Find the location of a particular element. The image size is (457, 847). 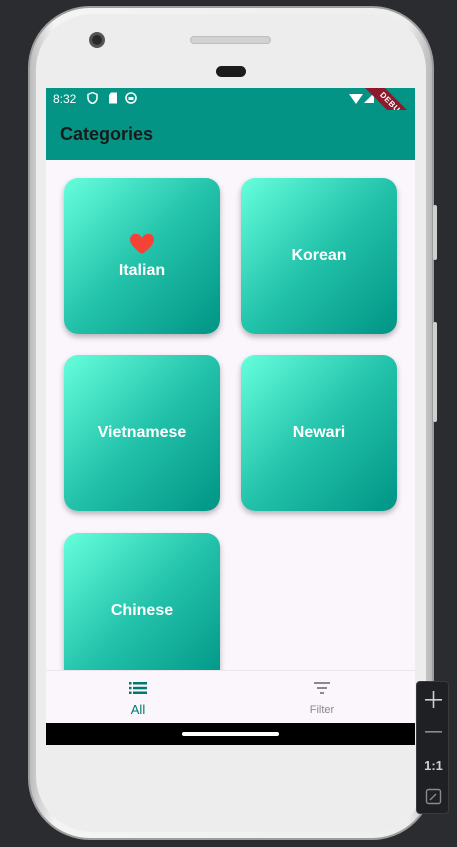

category-label: Vietnamese is located at coordinates (142, 432).